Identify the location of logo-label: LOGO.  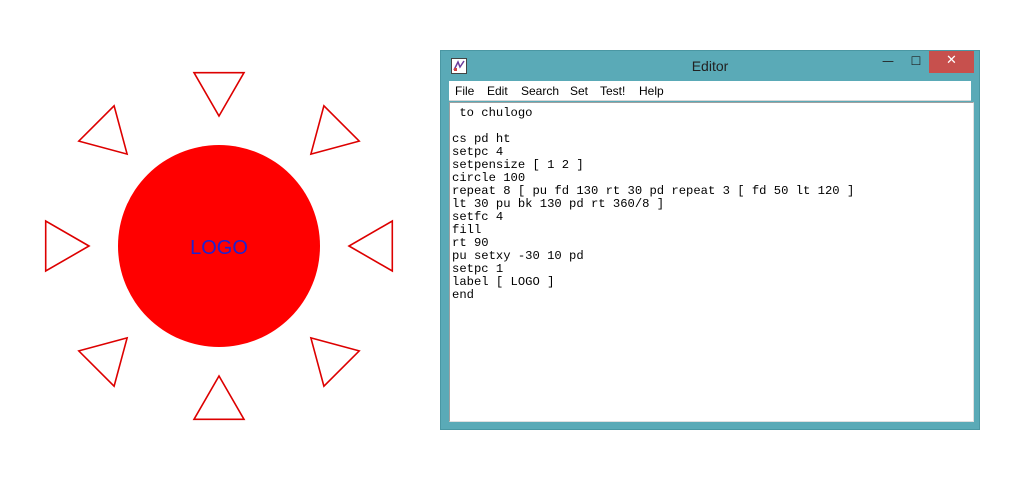
(219, 248).